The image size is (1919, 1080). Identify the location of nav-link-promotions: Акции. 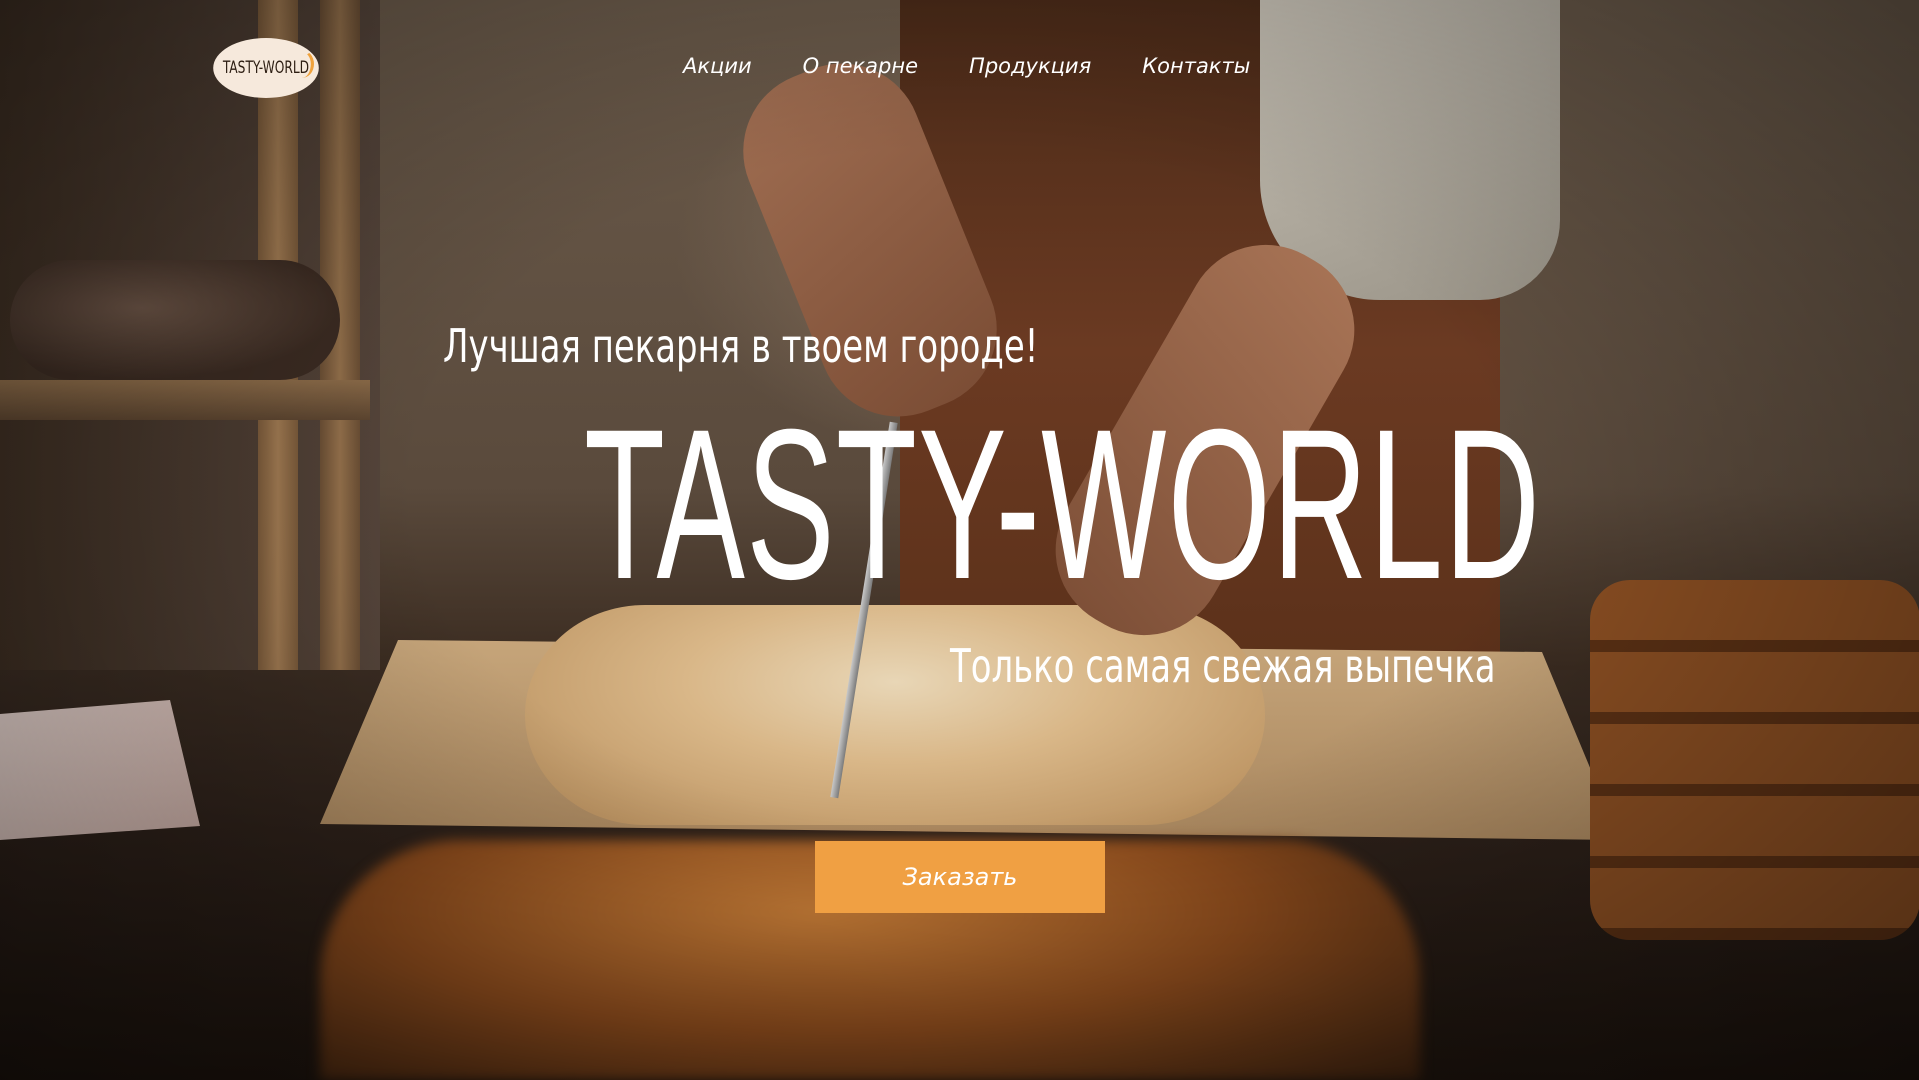
(717, 66).